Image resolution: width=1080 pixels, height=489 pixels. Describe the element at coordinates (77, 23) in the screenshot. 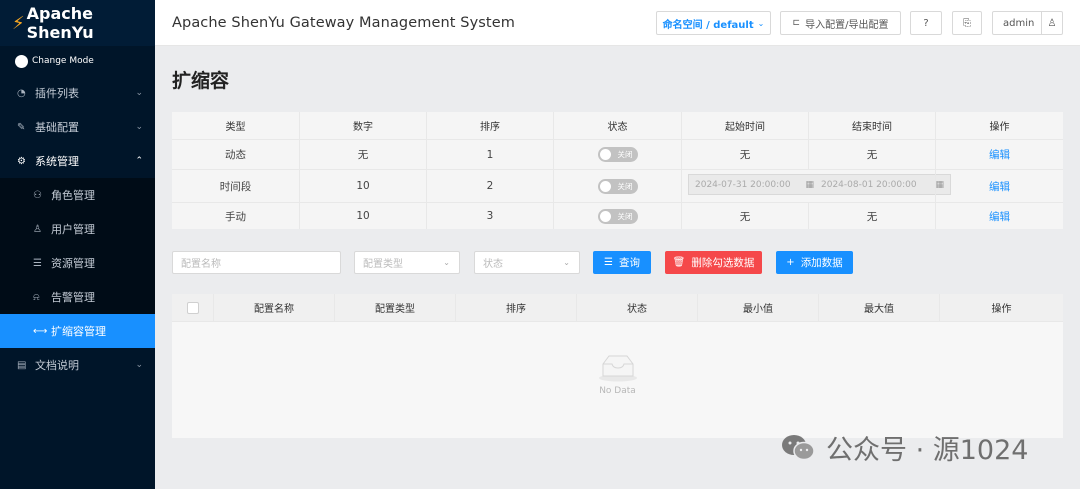

I see `logo: ⚡ Apache ShenYu` at that location.